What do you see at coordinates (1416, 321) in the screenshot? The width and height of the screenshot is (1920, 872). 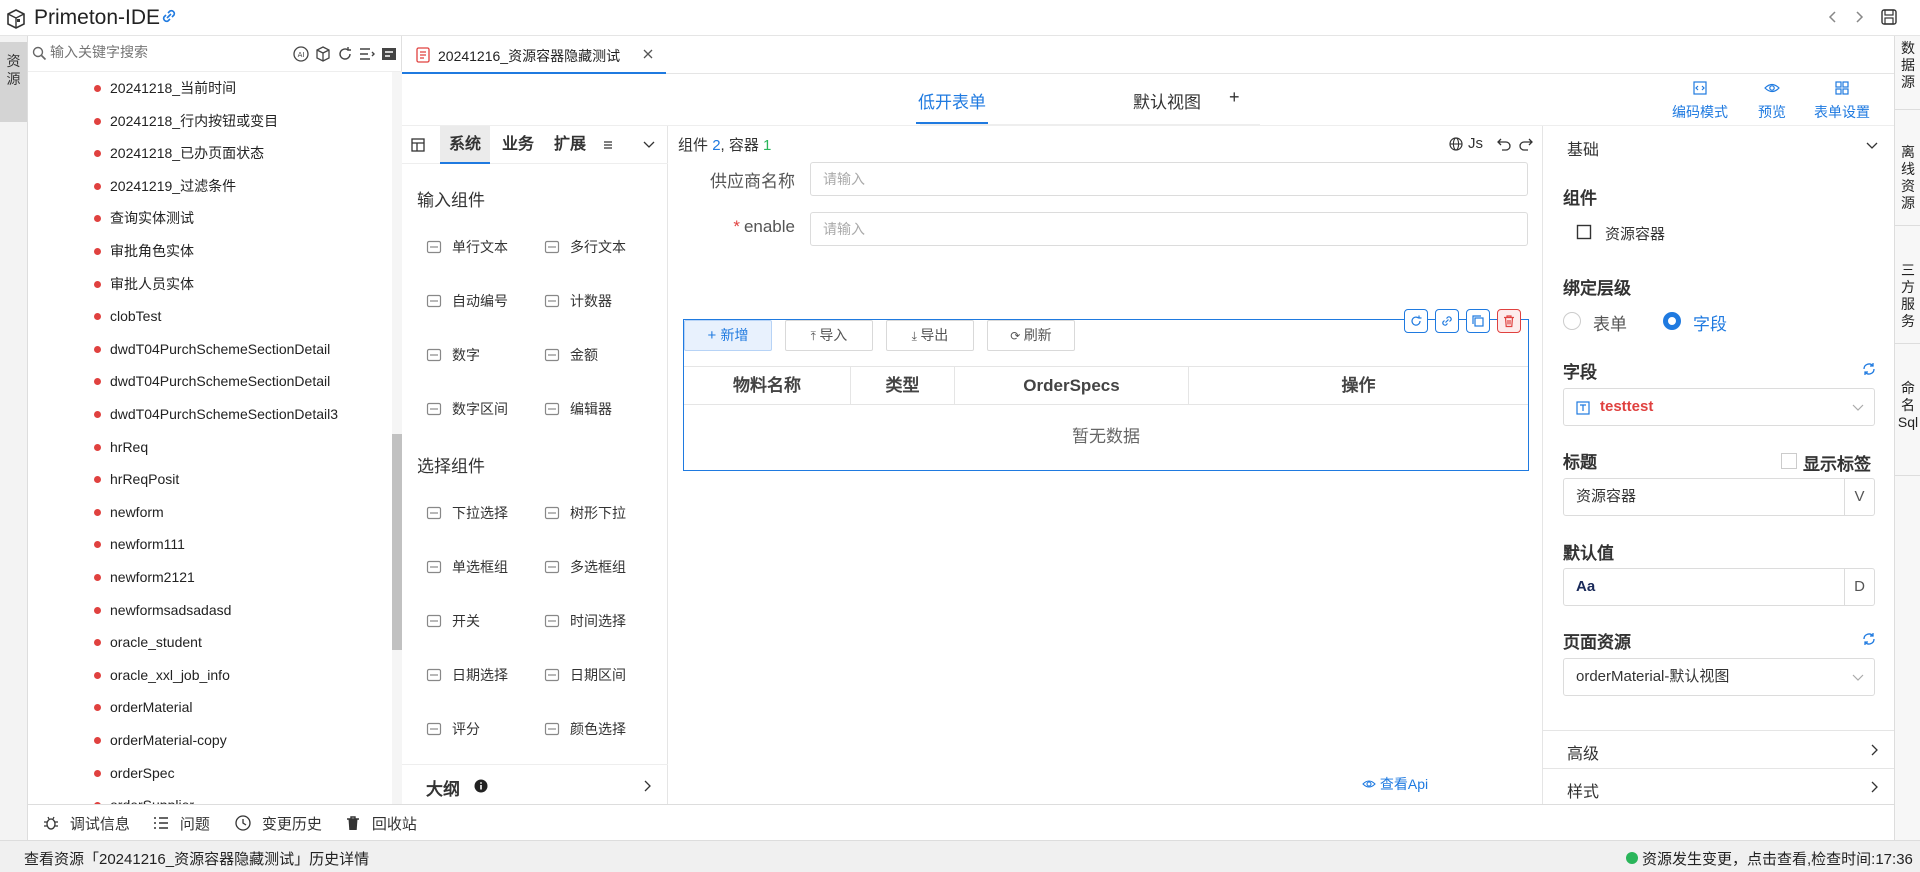 I see `container-refresh-icon` at bounding box center [1416, 321].